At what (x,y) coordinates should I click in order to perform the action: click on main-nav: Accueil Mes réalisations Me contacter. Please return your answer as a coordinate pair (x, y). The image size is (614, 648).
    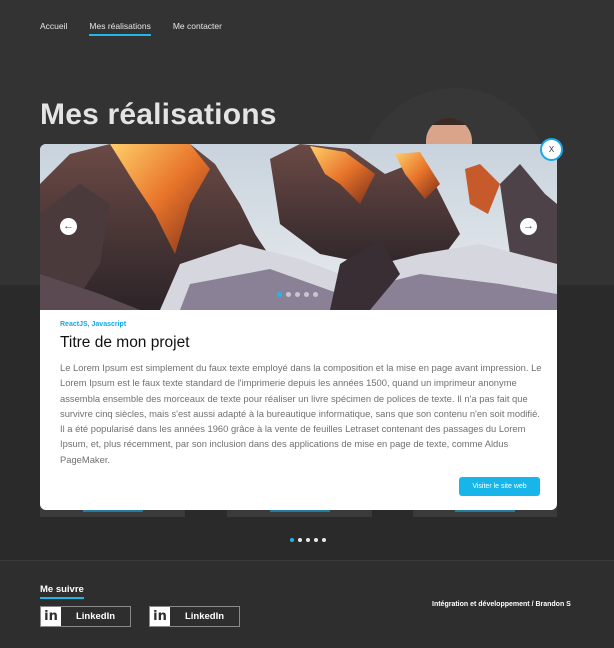
    Looking at the image, I should click on (131, 28).